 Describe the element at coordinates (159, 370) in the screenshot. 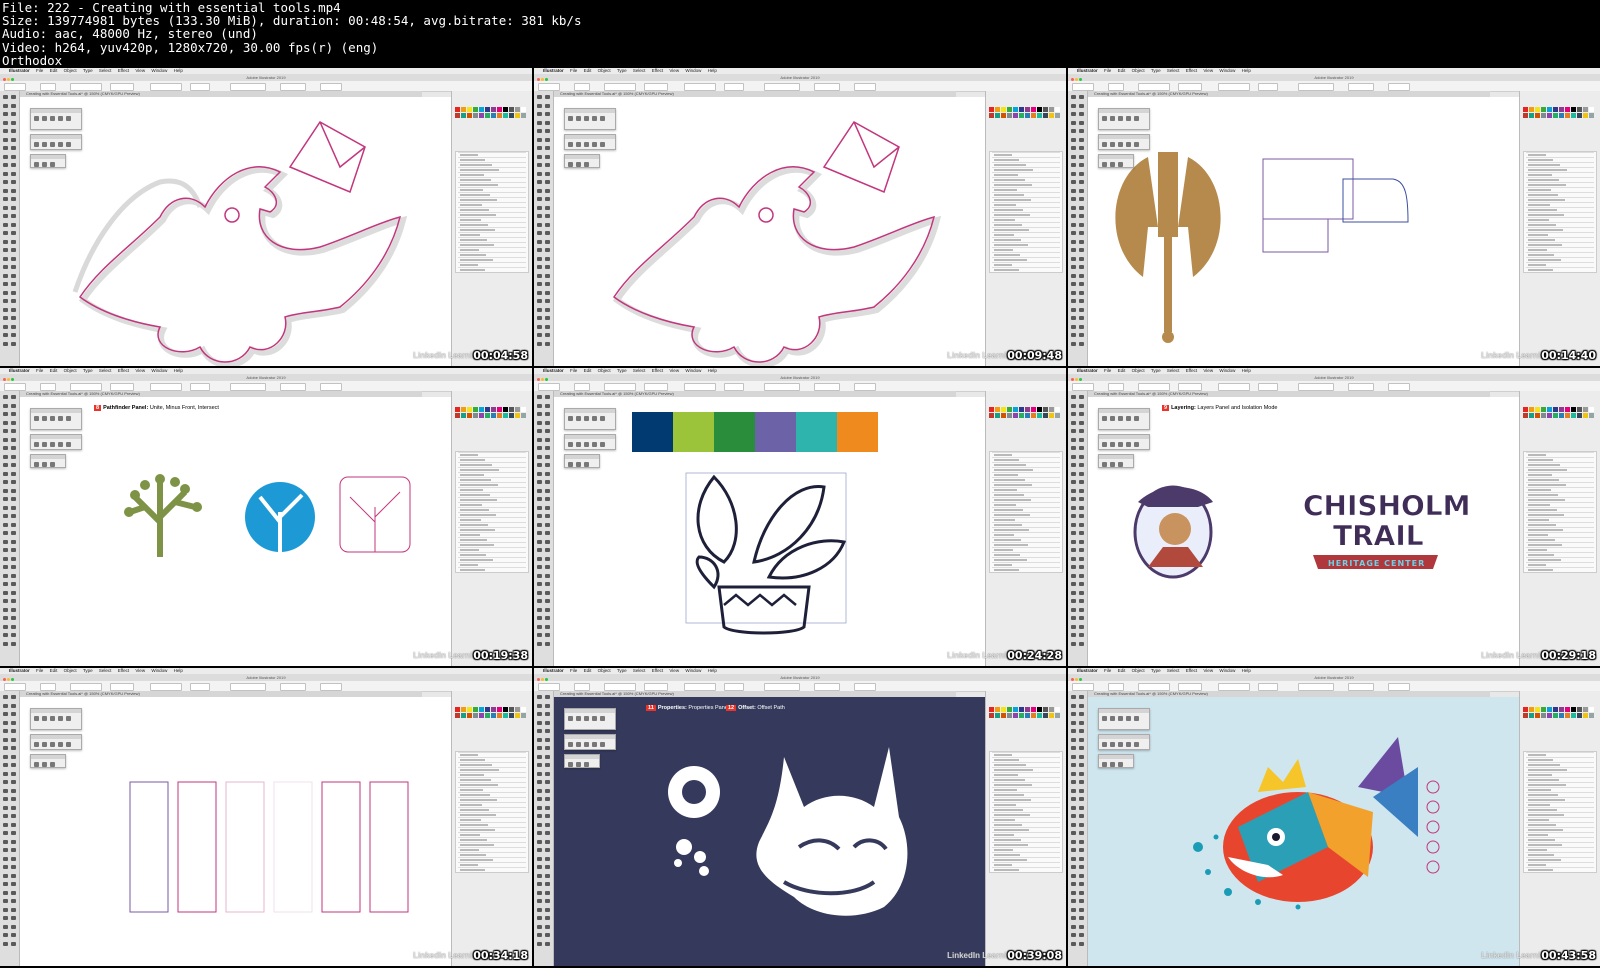

I see `menu-item: Window` at that location.